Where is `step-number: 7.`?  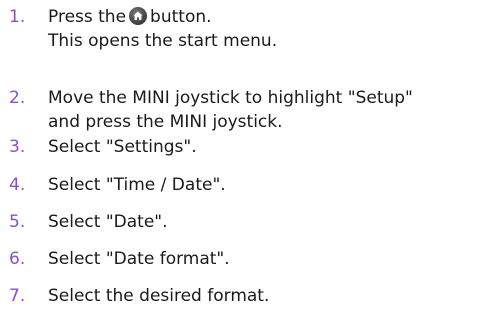 step-number: 7. is located at coordinates (17, 296).